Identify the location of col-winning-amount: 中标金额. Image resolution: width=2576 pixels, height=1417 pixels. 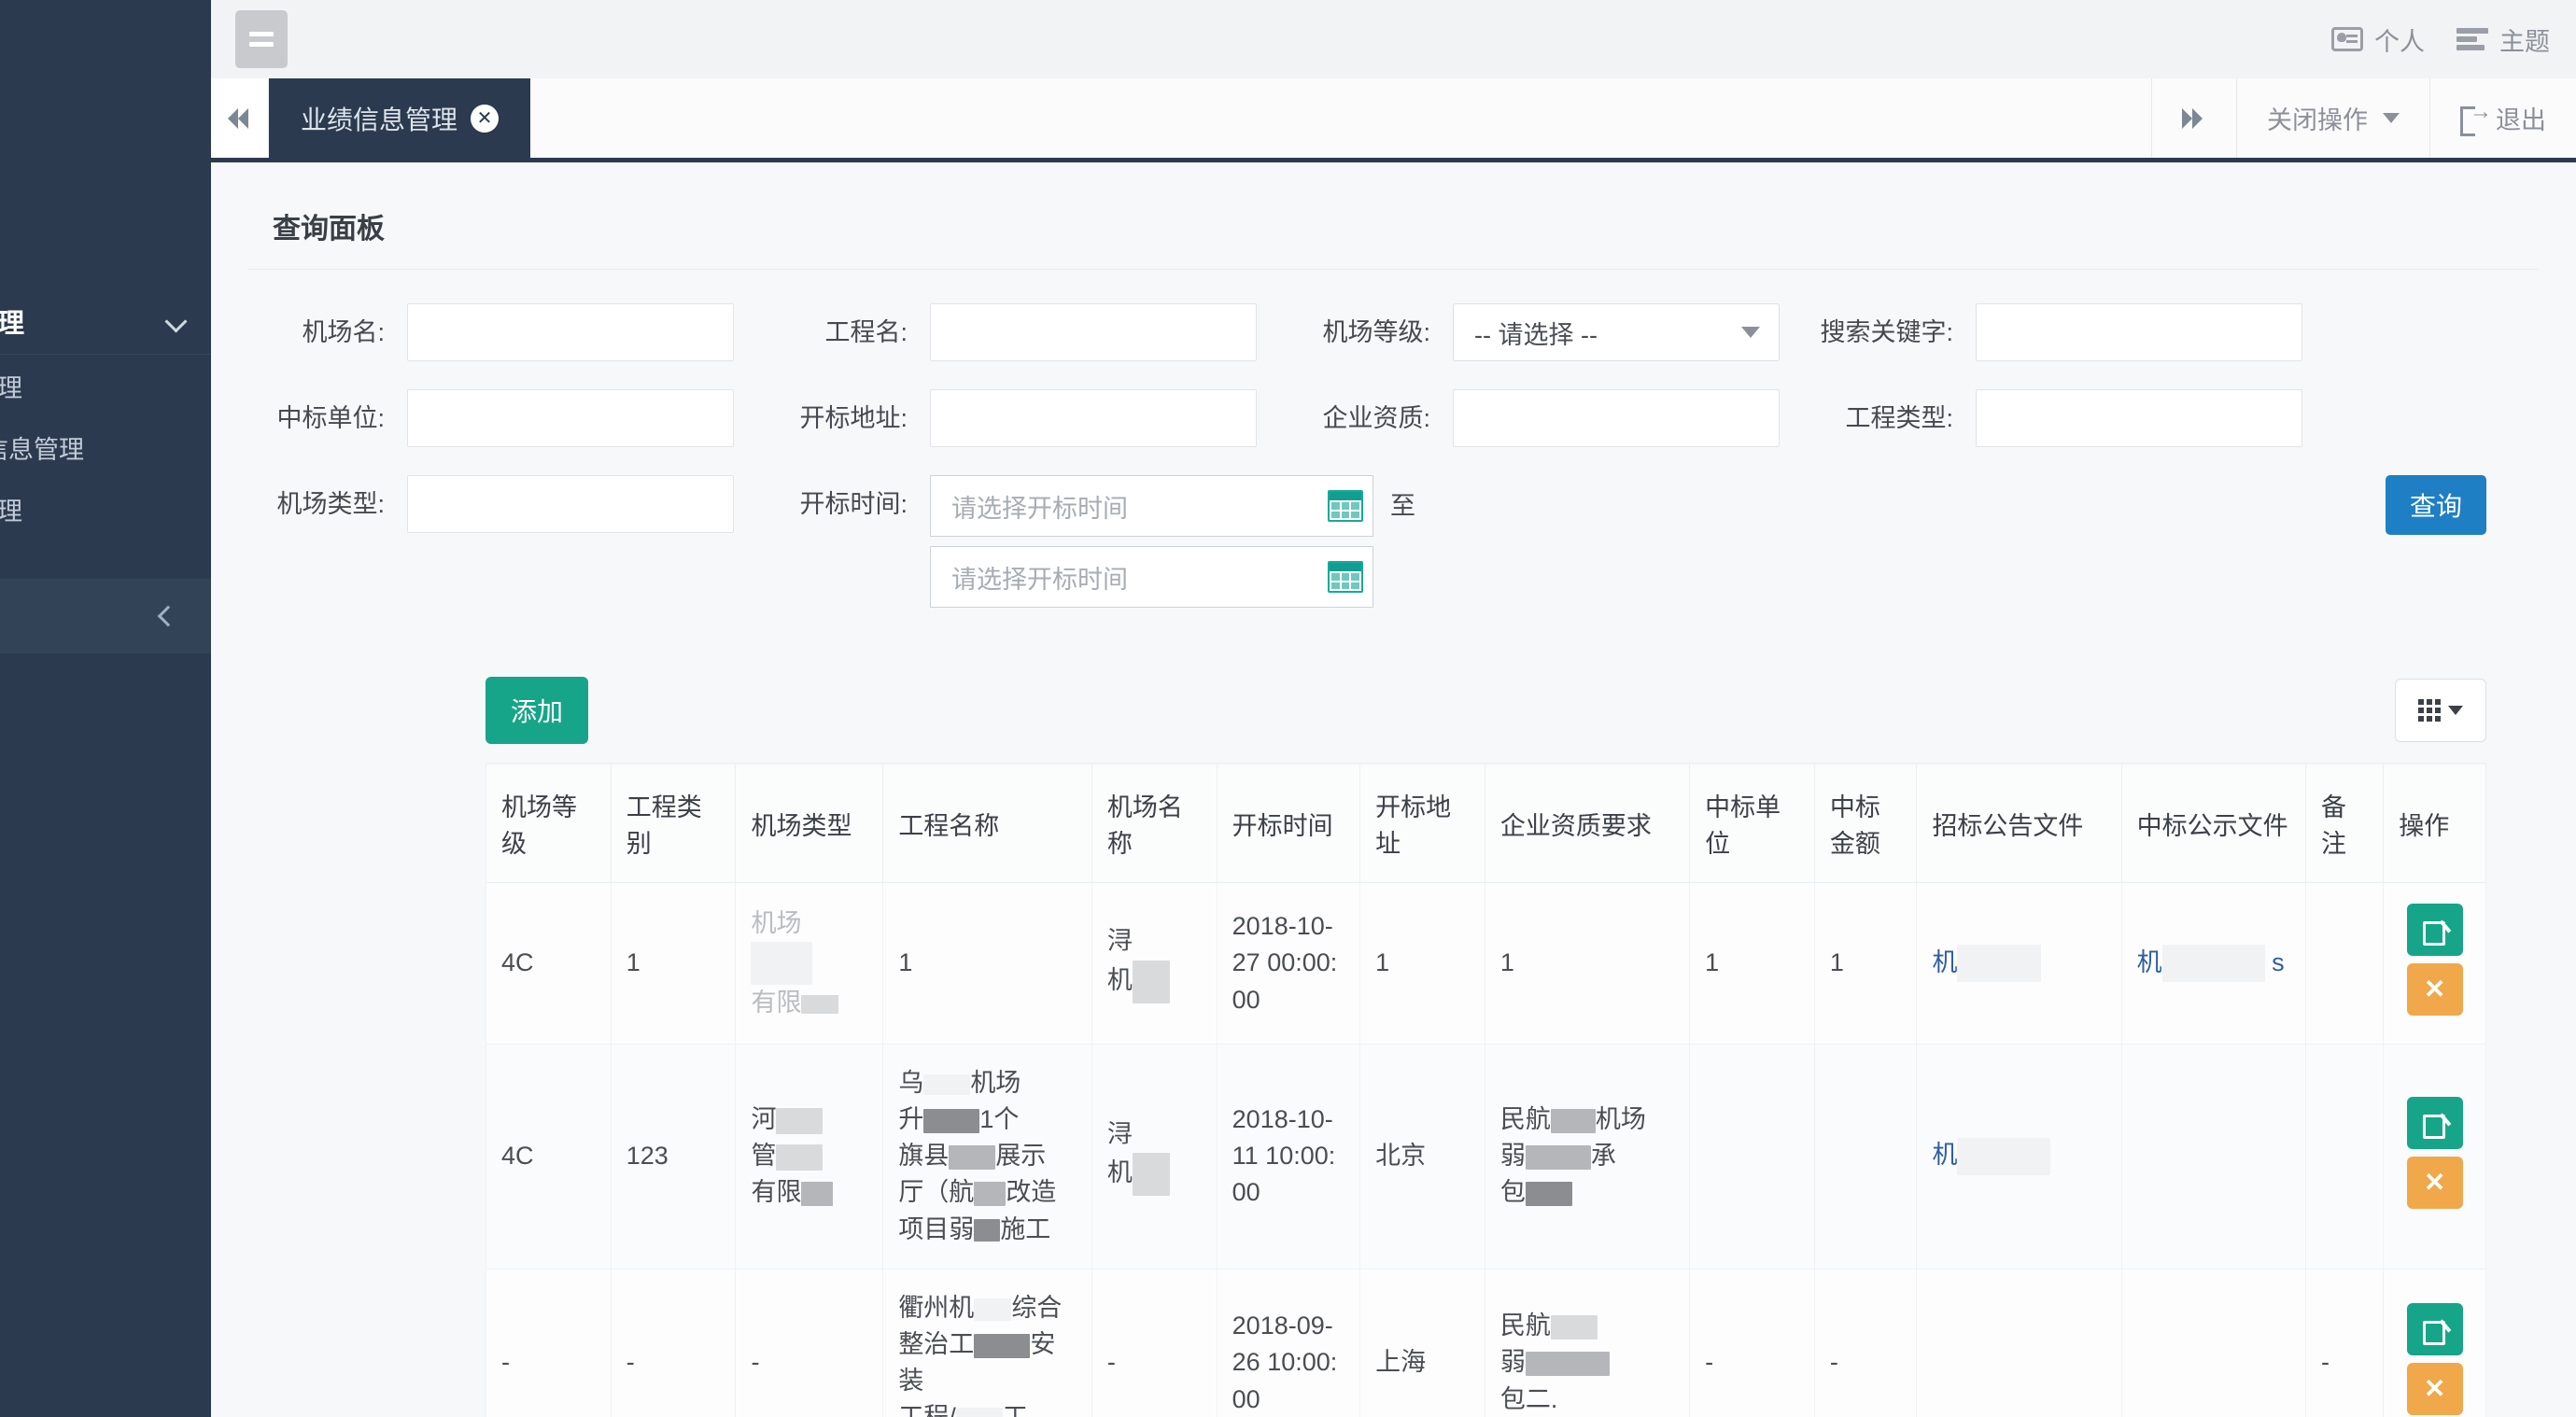
(1866, 823).